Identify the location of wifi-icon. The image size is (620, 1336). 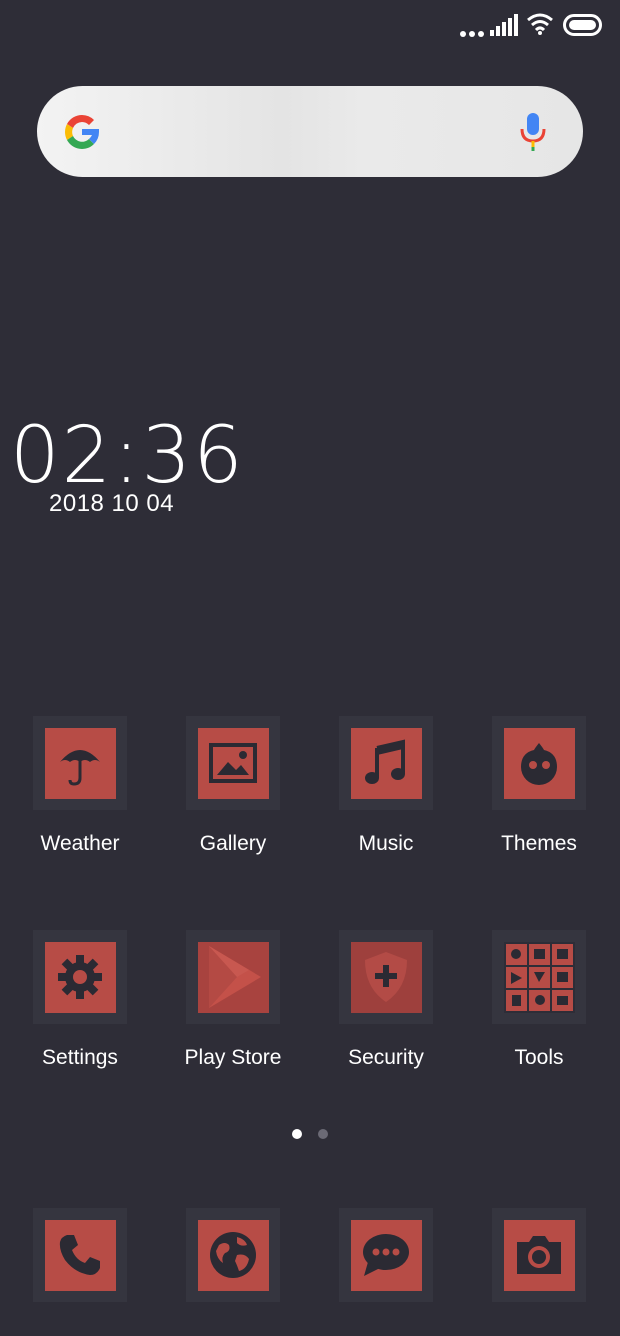
(540, 24).